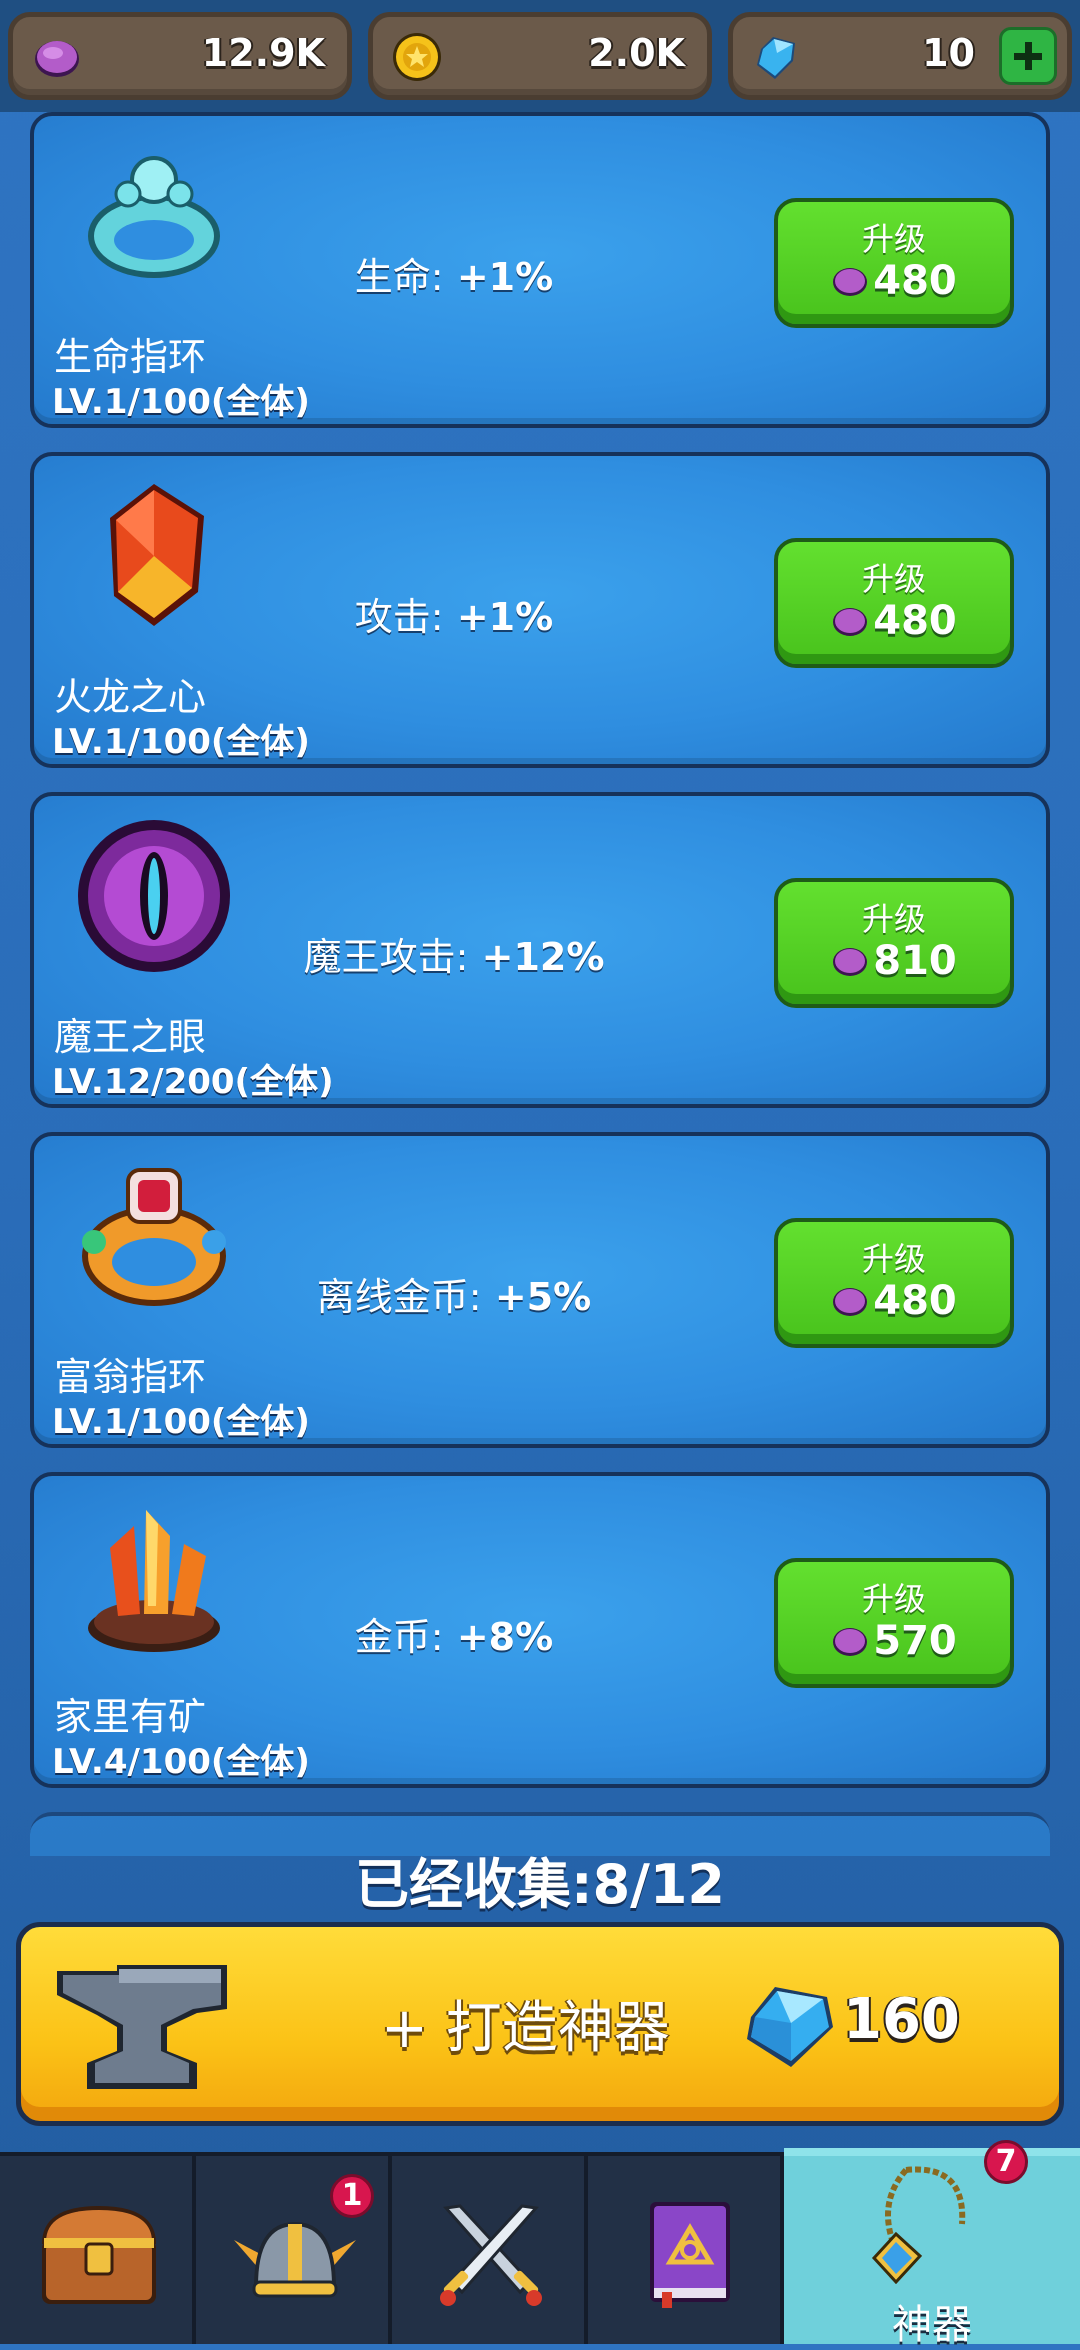 Image resolution: width=1080 pixels, height=2350 pixels. I want to click on currency-bar: 12.9K 2.0K 10, so click(540, 56).